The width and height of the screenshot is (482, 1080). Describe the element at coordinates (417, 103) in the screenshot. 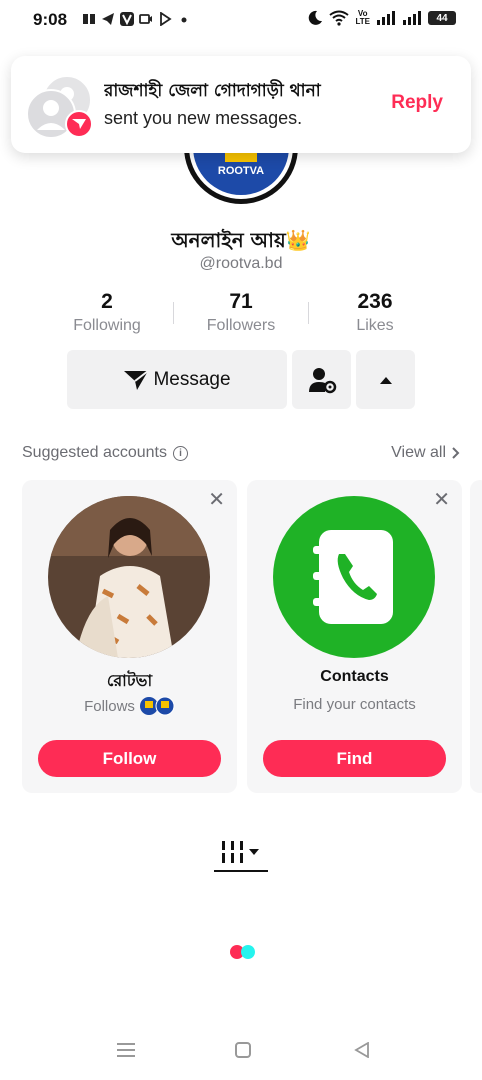

I see `reply-button: Reply` at that location.